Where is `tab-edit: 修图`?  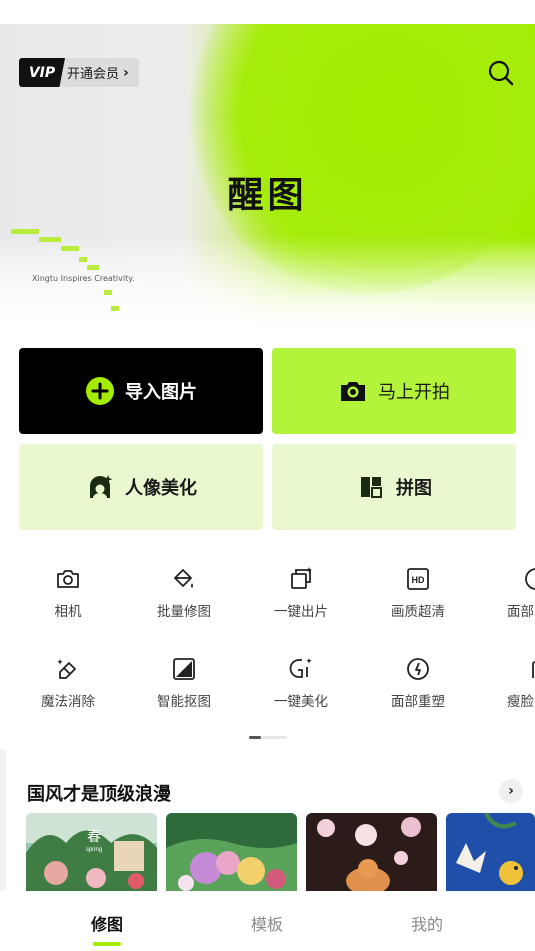 tab-edit: 修图 is located at coordinates (107, 923).